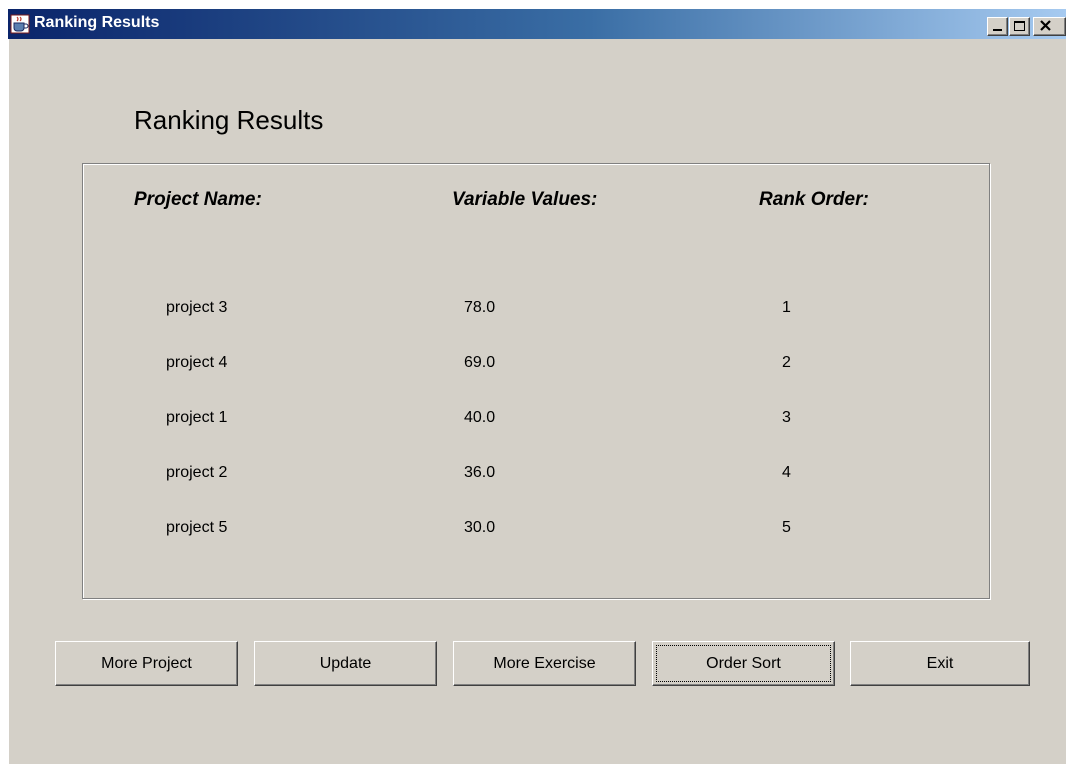 The height and width of the screenshot is (764, 1066). What do you see at coordinates (1046, 25) in the screenshot?
I see `close-icon` at bounding box center [1046, 25].